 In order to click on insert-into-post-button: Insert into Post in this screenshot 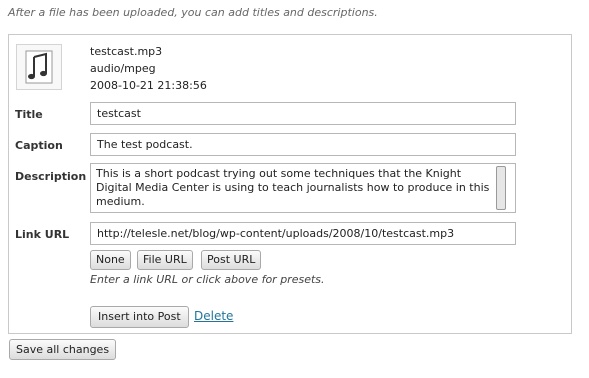, I will do `click(139, 317)`.